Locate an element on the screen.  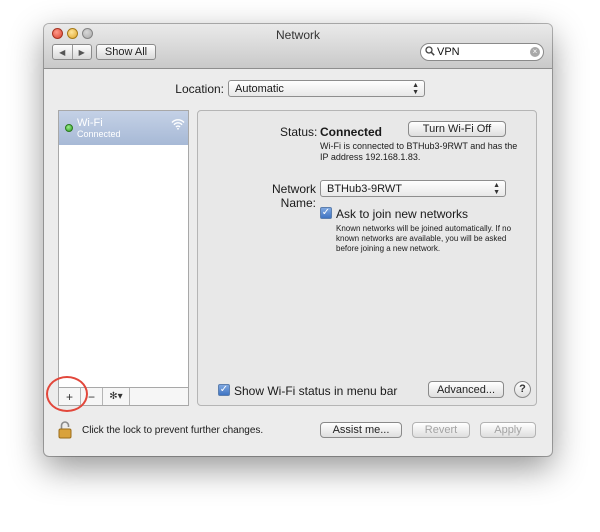
back-button: ◀ is located at coordinates (62, 52).